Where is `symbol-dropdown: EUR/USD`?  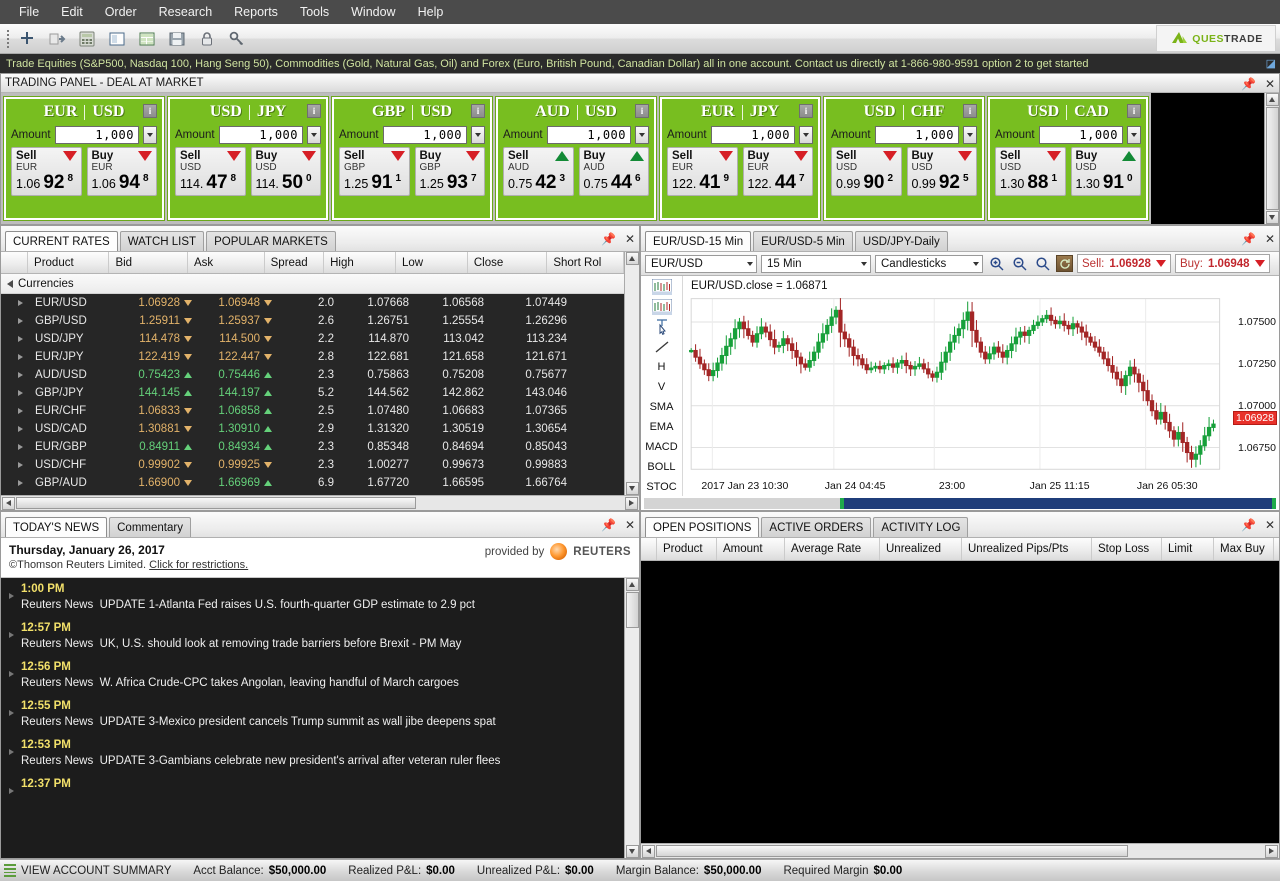
symbol-dropdown: EUR/USD is located at coordinates (701, 263).